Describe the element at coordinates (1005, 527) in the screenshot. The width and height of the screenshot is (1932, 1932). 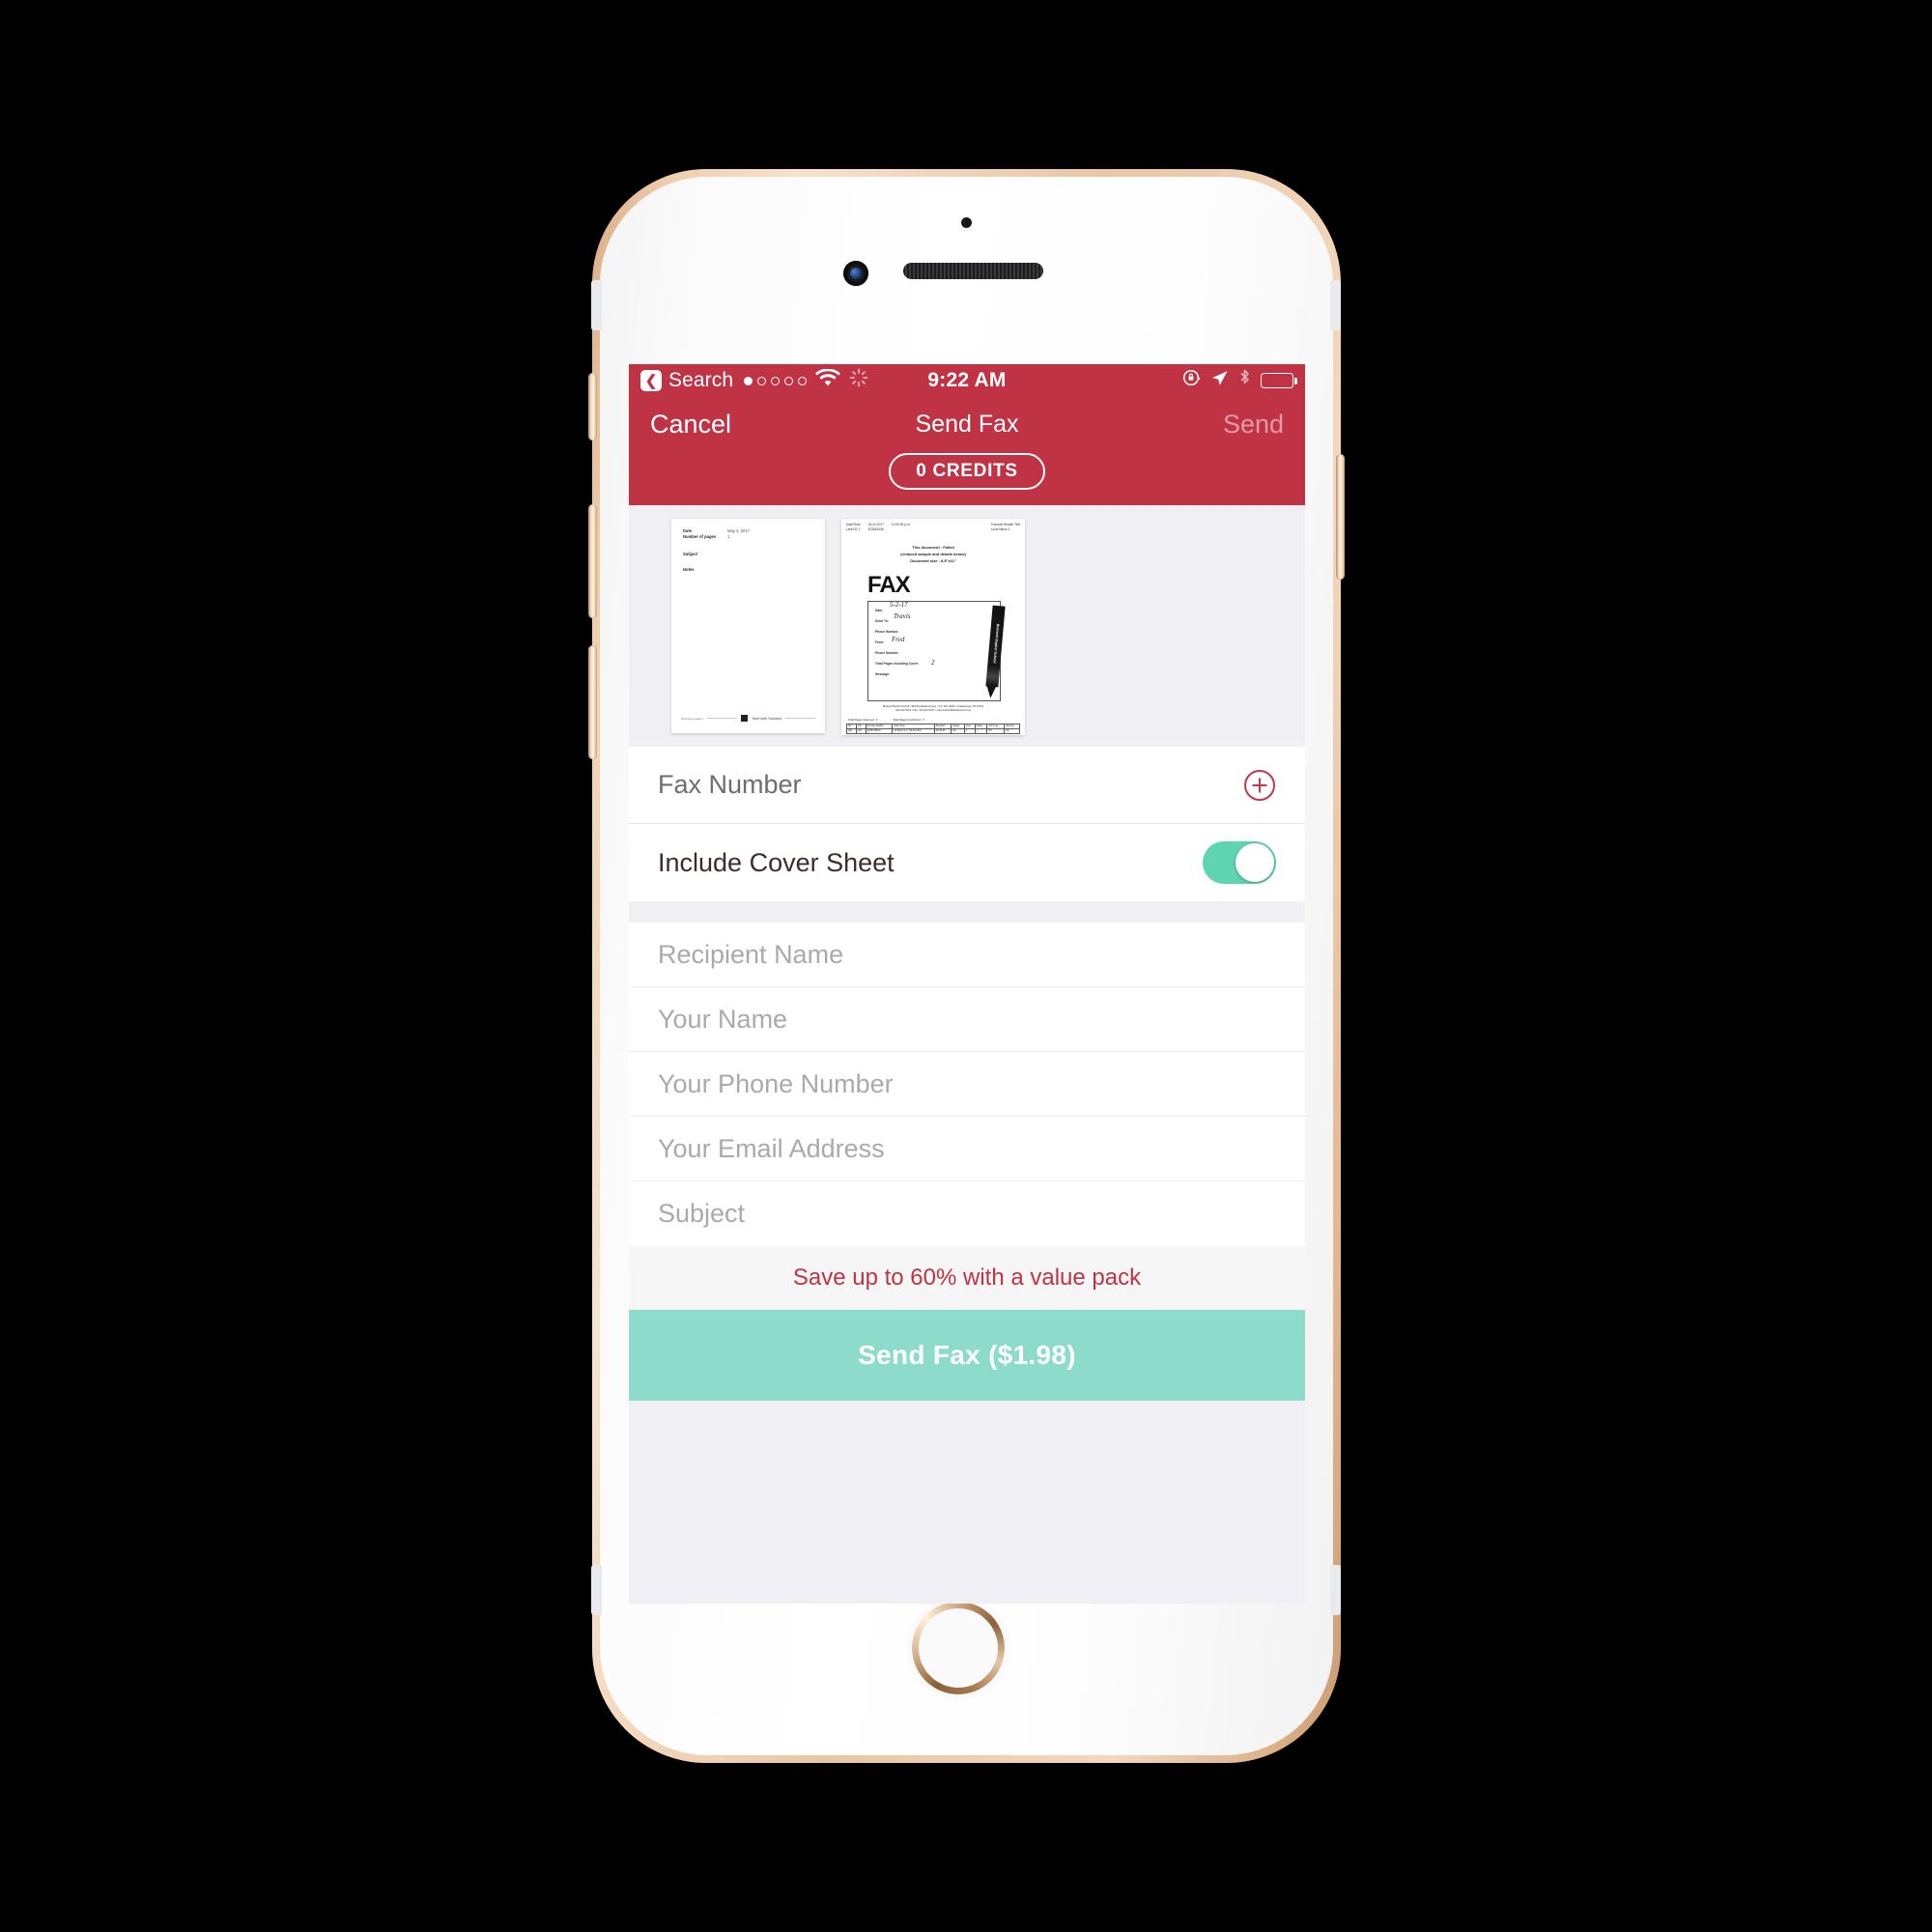
I see `fax-header-right: Transmit Header Text Local Name 1` at that location.